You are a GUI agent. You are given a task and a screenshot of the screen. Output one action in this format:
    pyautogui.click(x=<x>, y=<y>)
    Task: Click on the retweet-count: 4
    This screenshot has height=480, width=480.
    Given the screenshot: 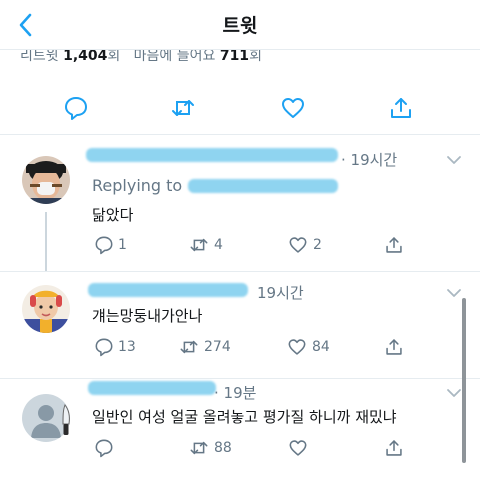 What is the action you would take?
    pyautogui.click(x=218, y=245)
    